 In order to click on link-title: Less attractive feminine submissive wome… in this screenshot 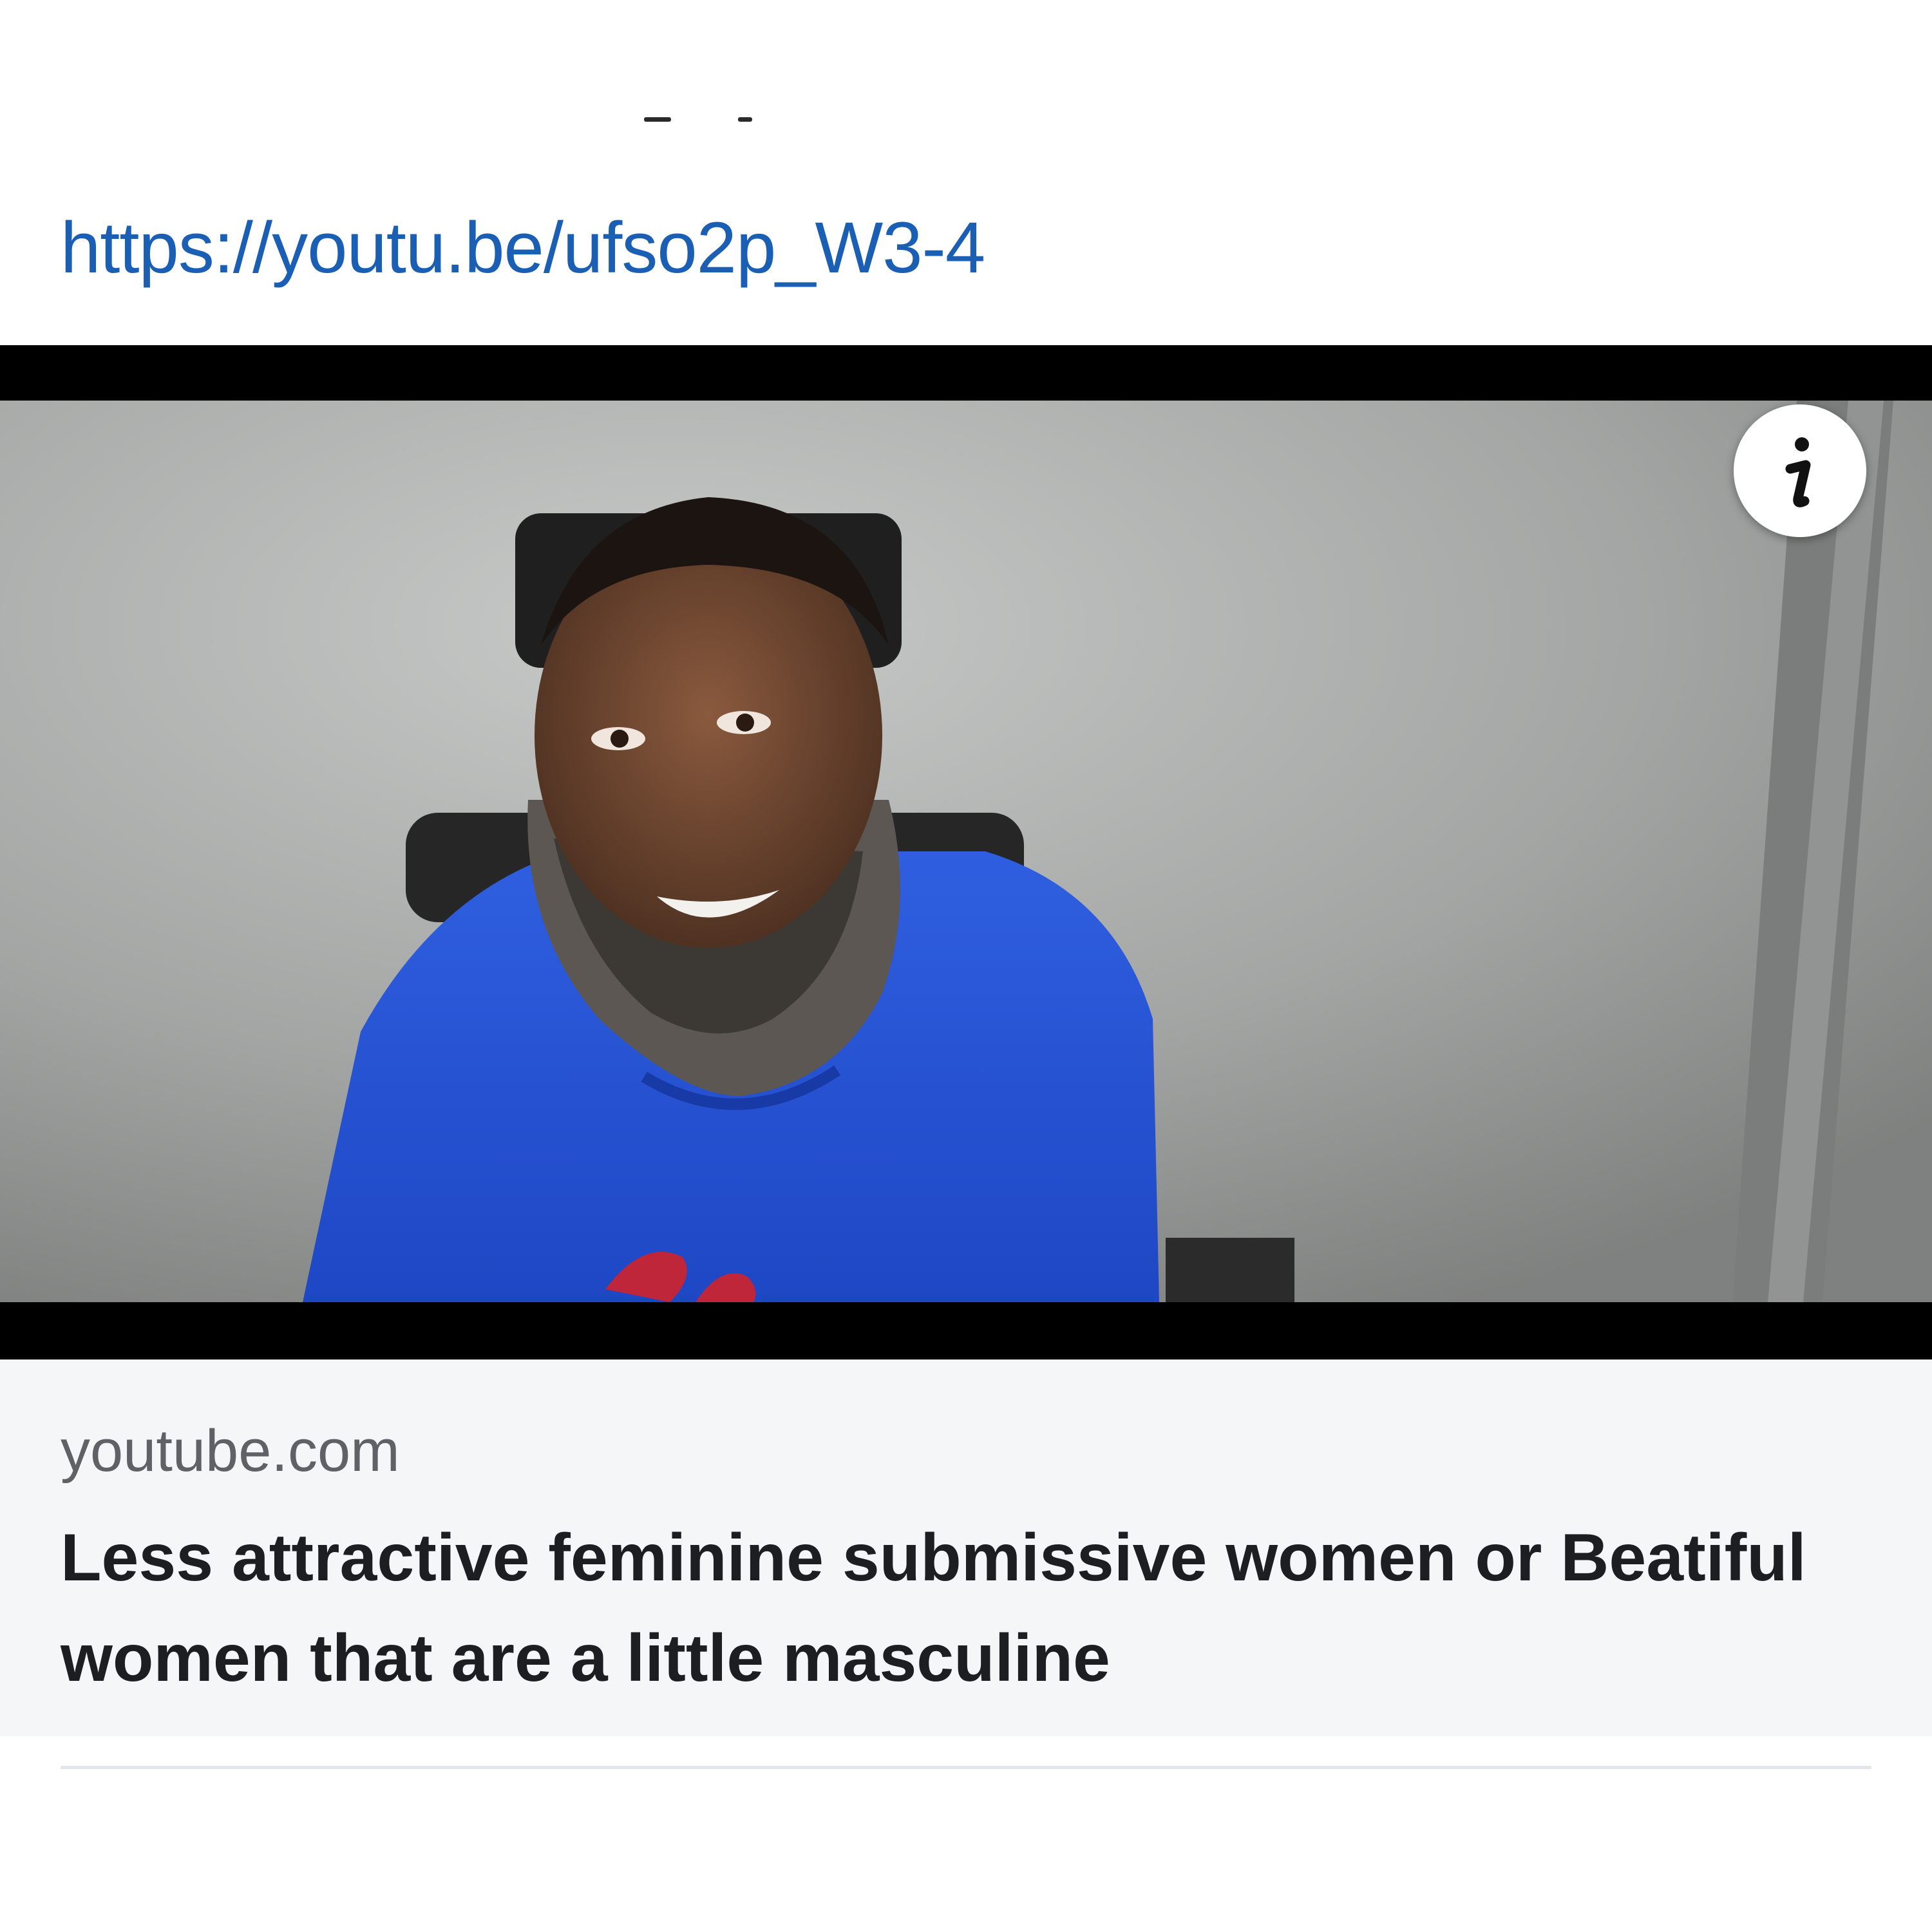, I will do `click(937, 1609)`.